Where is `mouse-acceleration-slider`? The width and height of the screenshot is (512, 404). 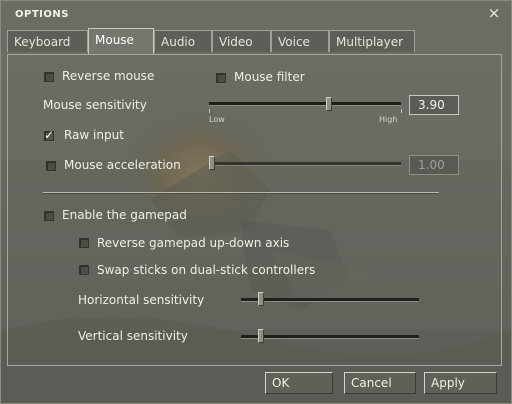
mouse-acceleration-slider is located at coordinates (305, 164).